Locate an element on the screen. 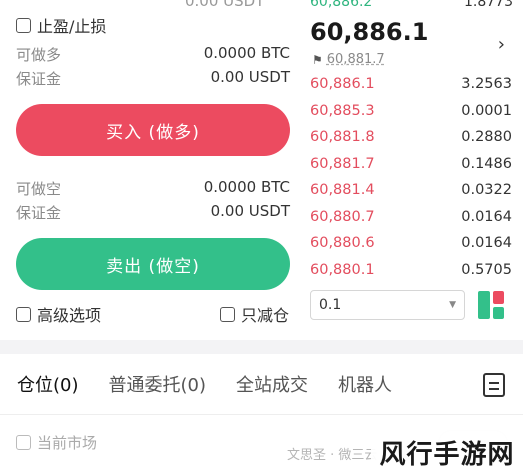 This screenshot has height=475, width=523. advanced-options-toggle: 高级选项 is located at coordinates (58, 314).